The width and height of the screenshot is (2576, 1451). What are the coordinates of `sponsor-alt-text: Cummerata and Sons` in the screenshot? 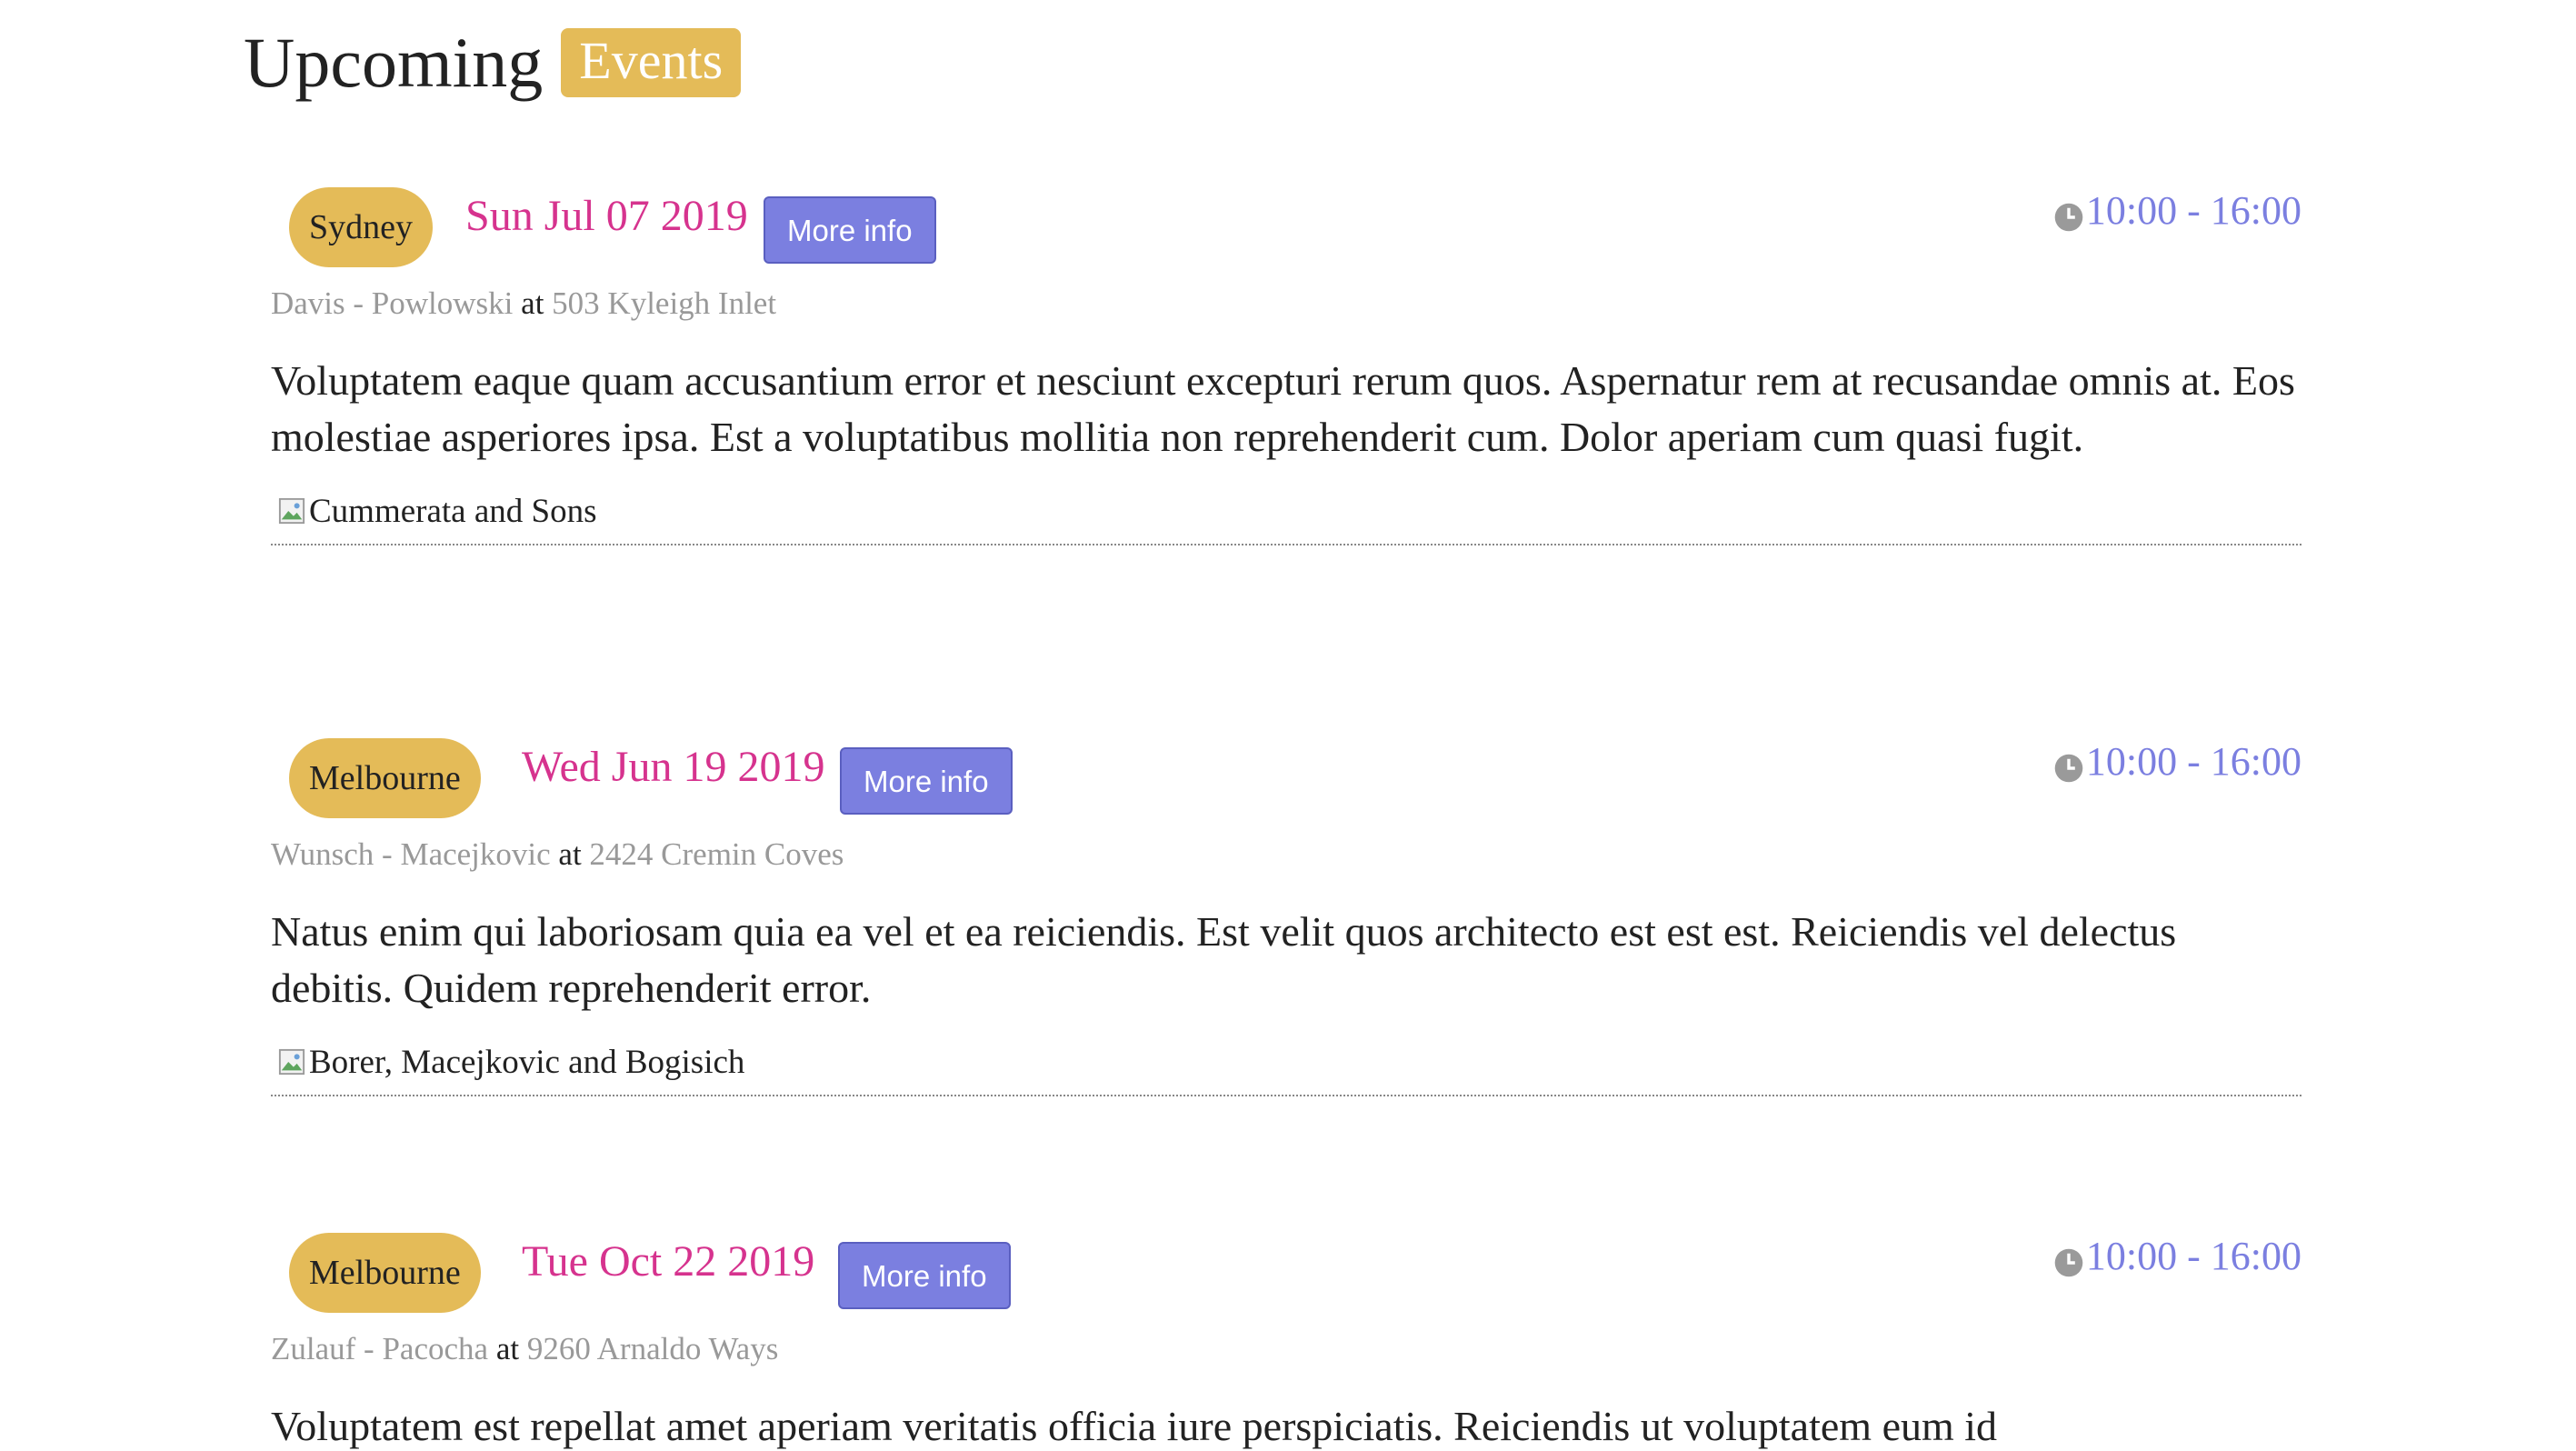 It's located at (453, 511).